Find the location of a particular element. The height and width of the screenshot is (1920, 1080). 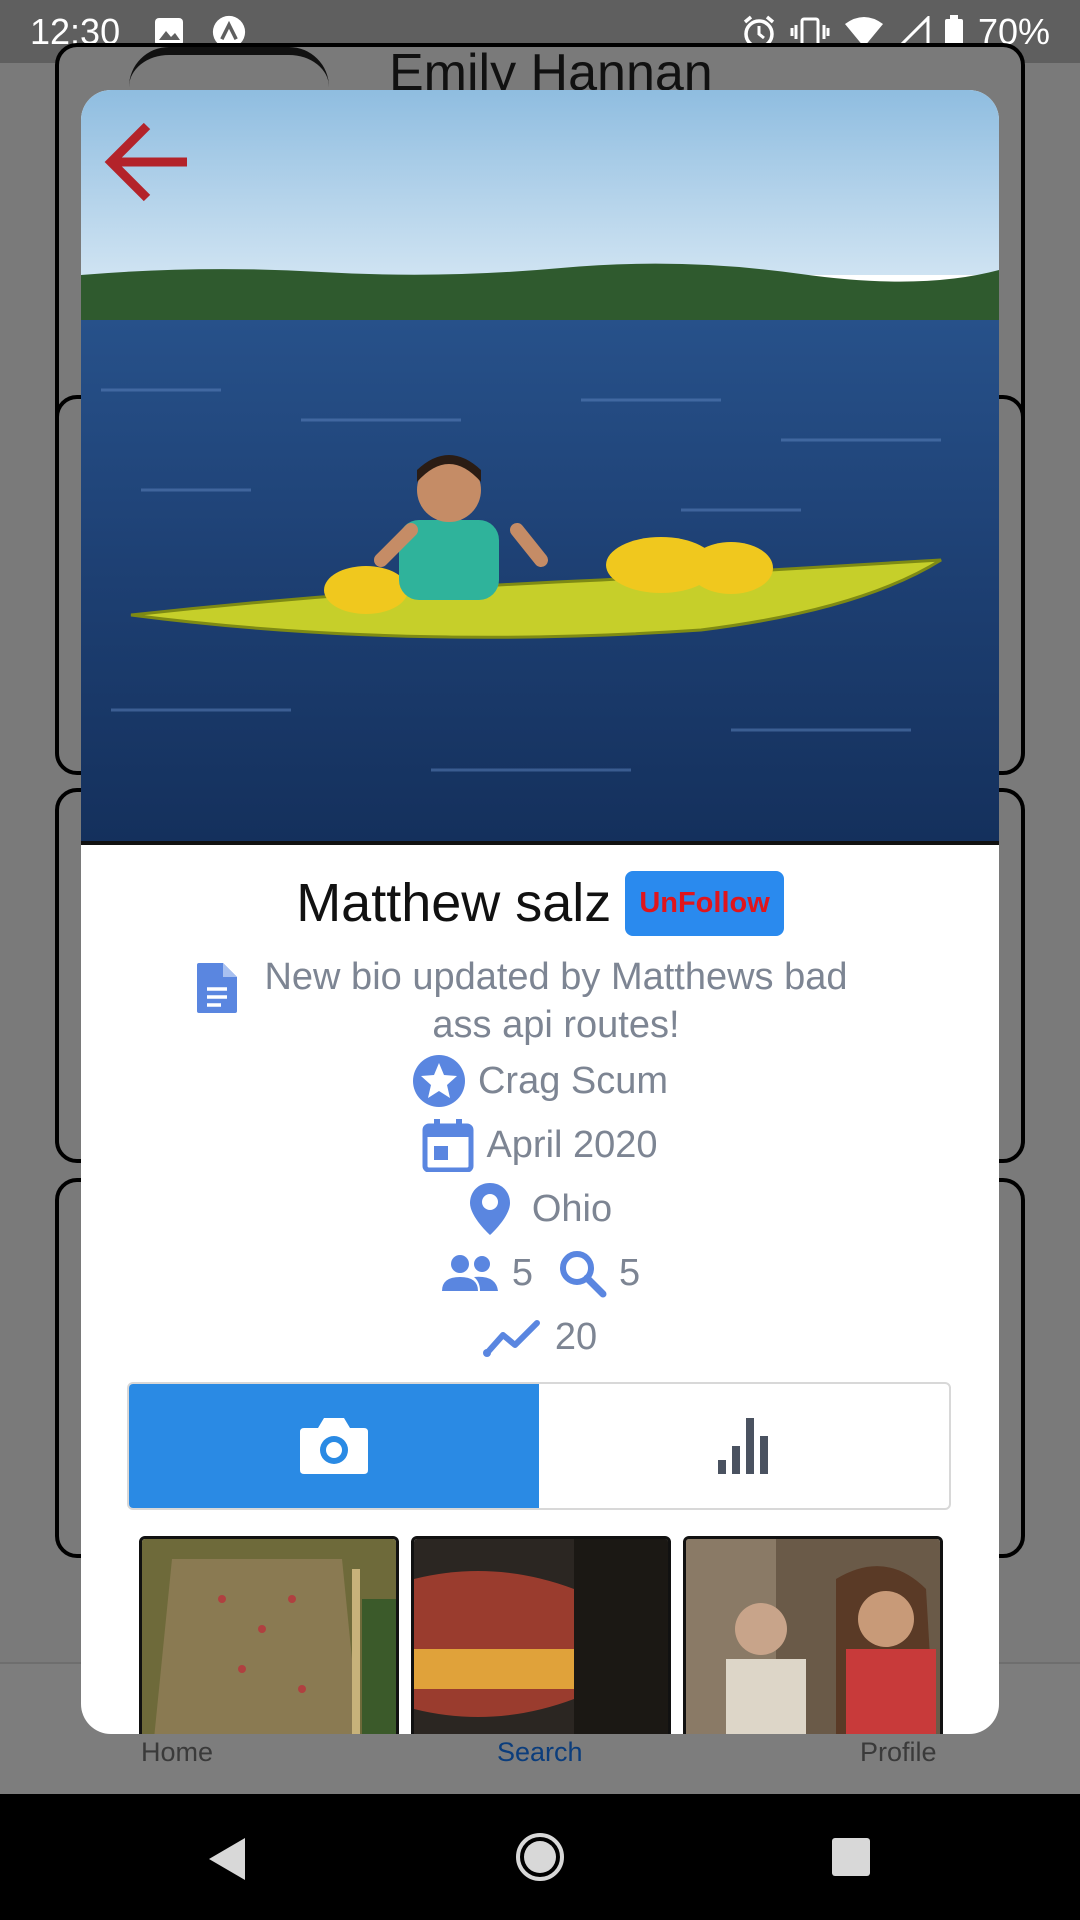

profile-location: Ohio is located at coordinates (572, 1208).